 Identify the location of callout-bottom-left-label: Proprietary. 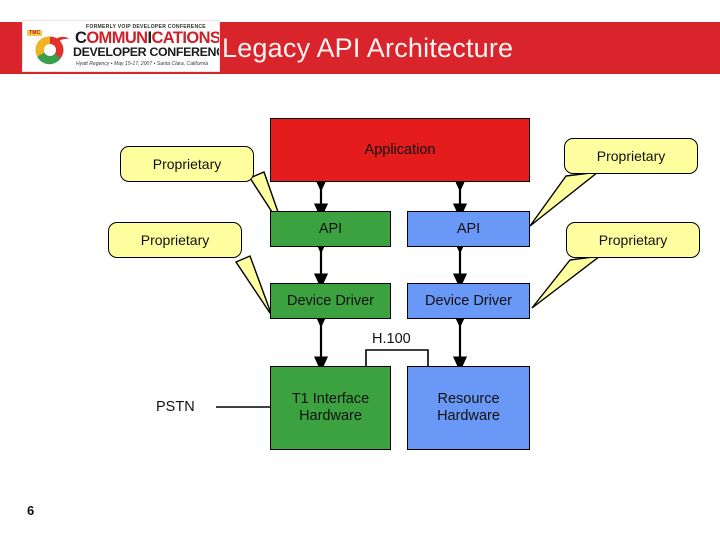
(175, 240).